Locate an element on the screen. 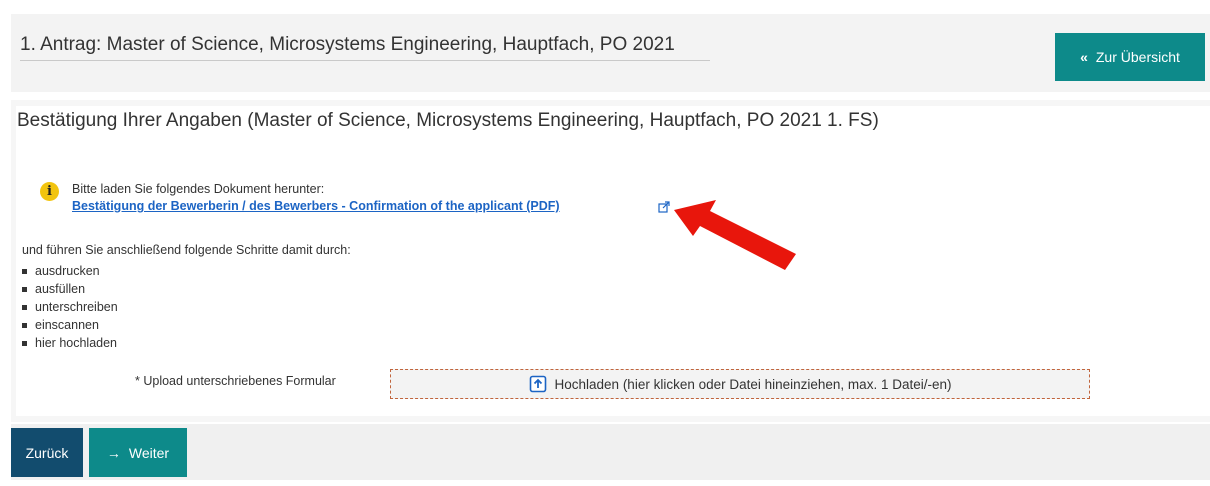  list-item: ausdrucken is located at coordinates (70, 271).